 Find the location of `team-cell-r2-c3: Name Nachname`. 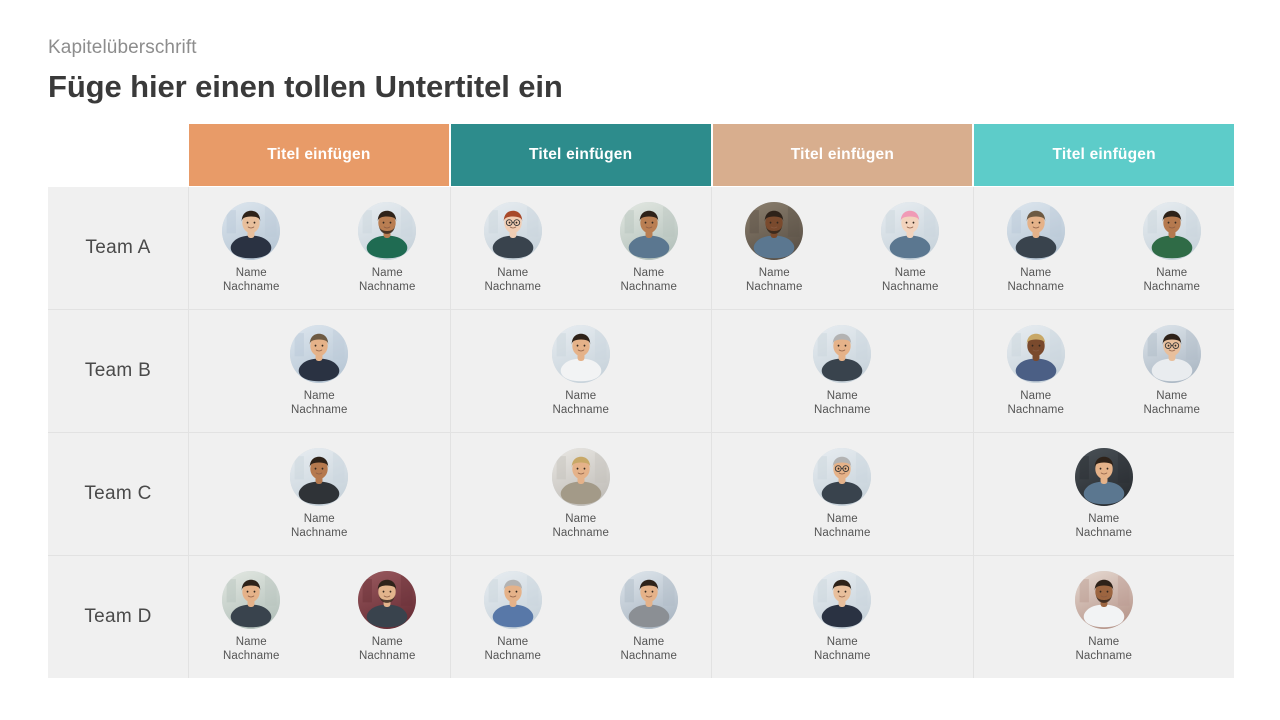

team-cell-r2-c3: Name Nachname is located at coordinates (843, 371).